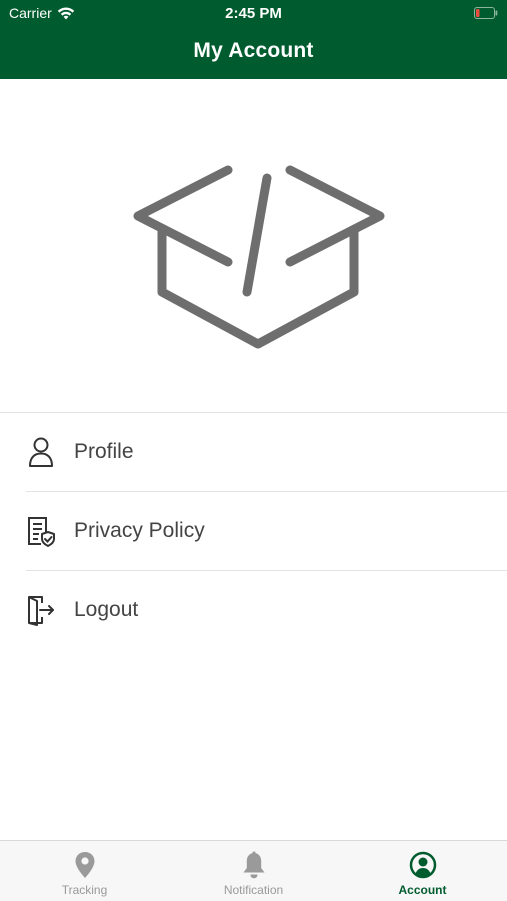  I want to click on tab-tracking: Tracking, so click(84, 871).